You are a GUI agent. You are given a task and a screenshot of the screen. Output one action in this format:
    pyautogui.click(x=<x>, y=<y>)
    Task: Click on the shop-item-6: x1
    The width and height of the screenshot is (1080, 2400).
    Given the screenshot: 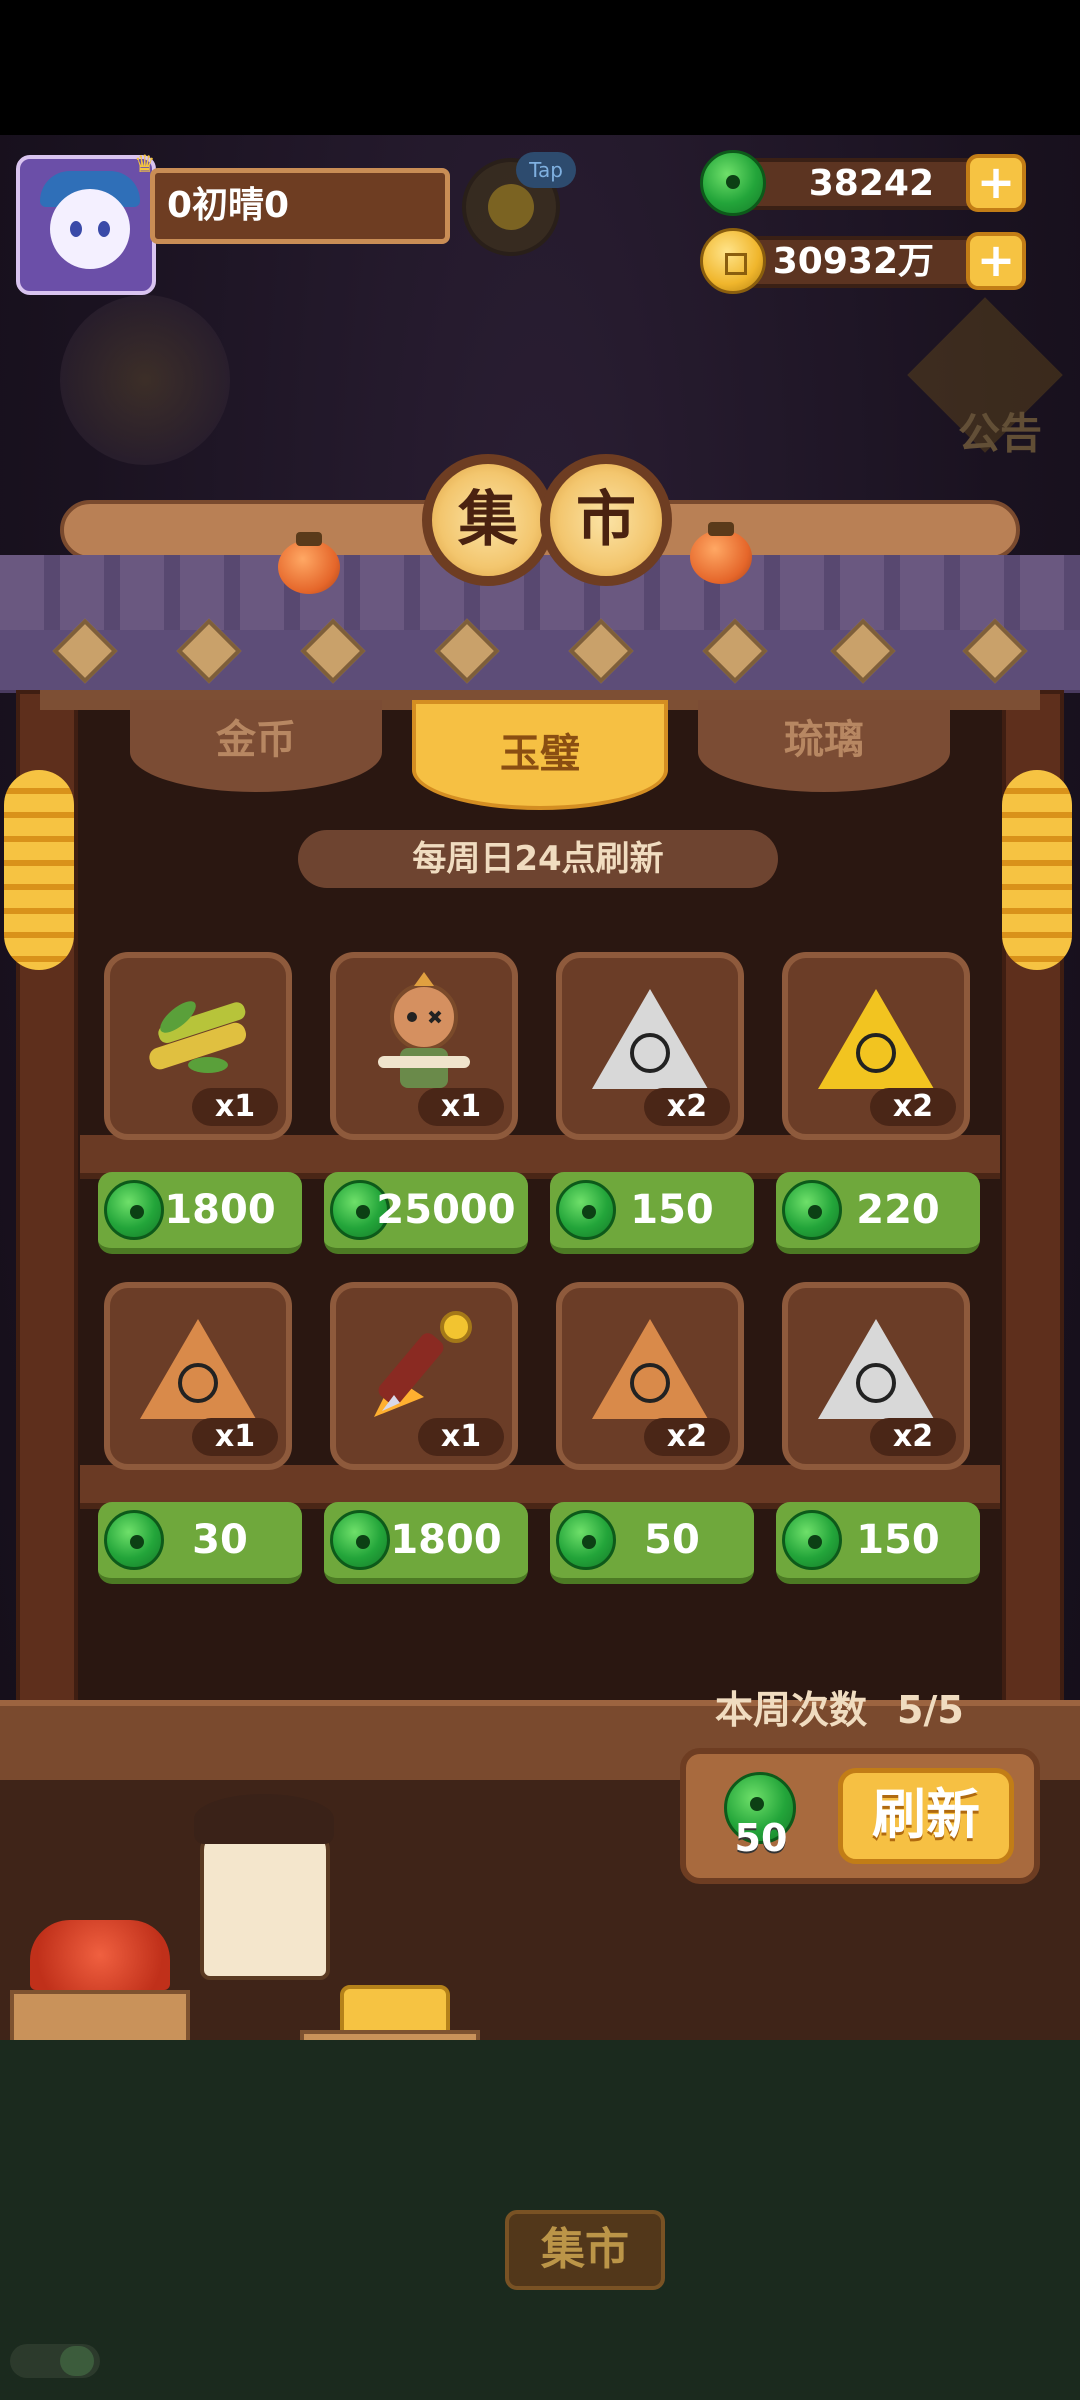 What is the action you would take?
    pyautogui.click(x=424, y=1376)
    